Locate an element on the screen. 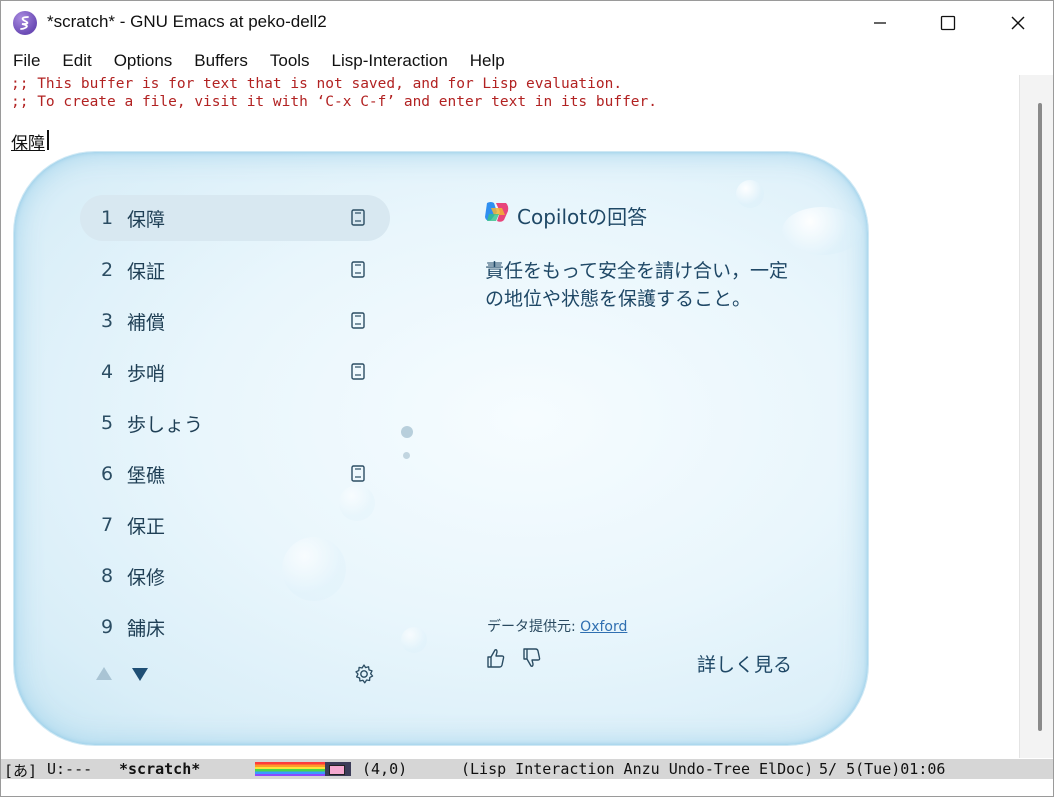 This screenshot has height=797, width=1054. maximize-icon is located at coordinates (948, 23).